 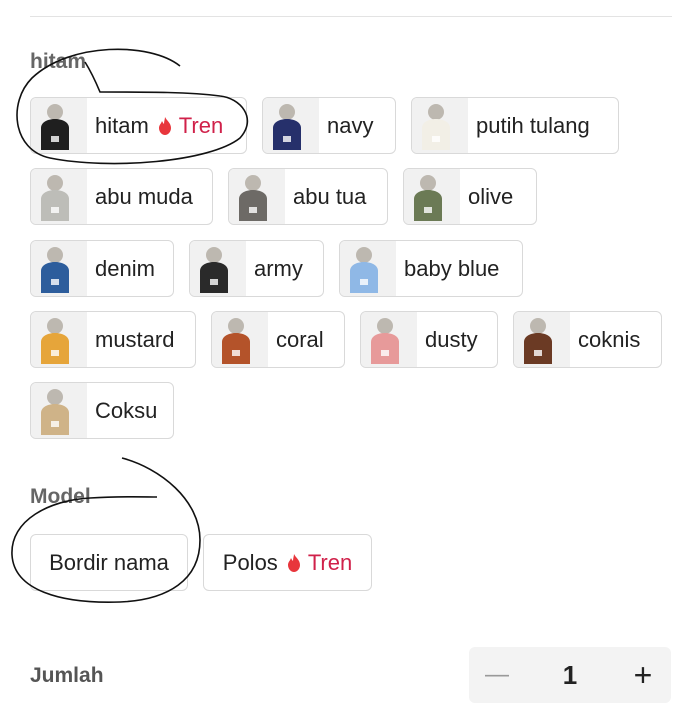 I want to click on flame-icon, so click(x=164, y=125).